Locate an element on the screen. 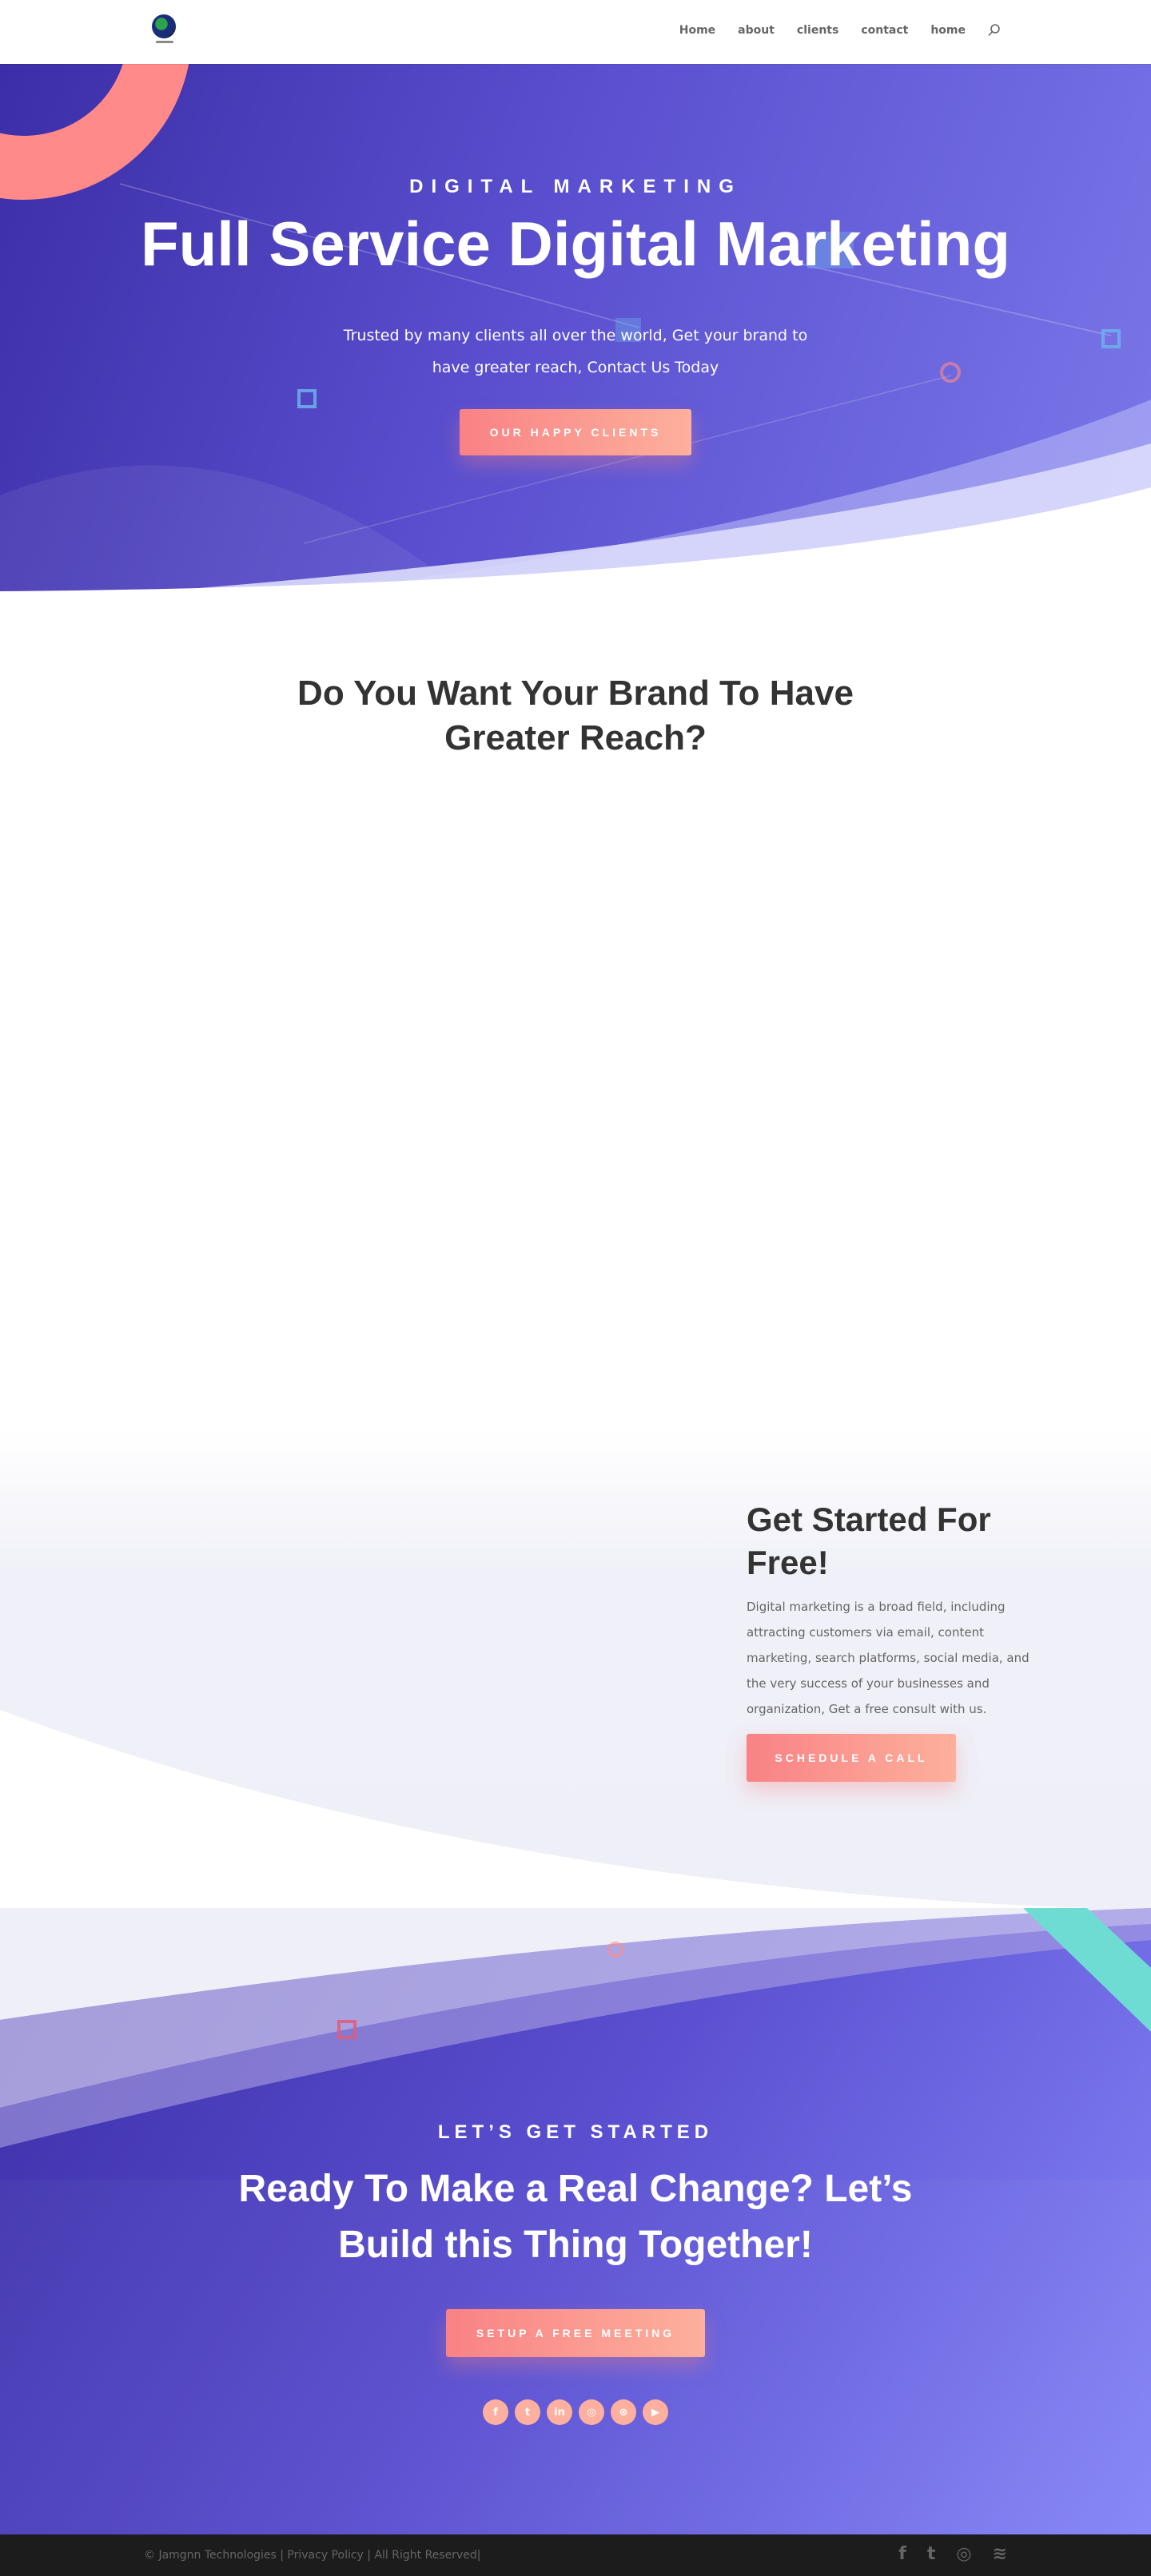 The width and height of the screenshot is (1151, 2576). get-started-heading: Get Started For Free! is located at coordinates (869, 1541).